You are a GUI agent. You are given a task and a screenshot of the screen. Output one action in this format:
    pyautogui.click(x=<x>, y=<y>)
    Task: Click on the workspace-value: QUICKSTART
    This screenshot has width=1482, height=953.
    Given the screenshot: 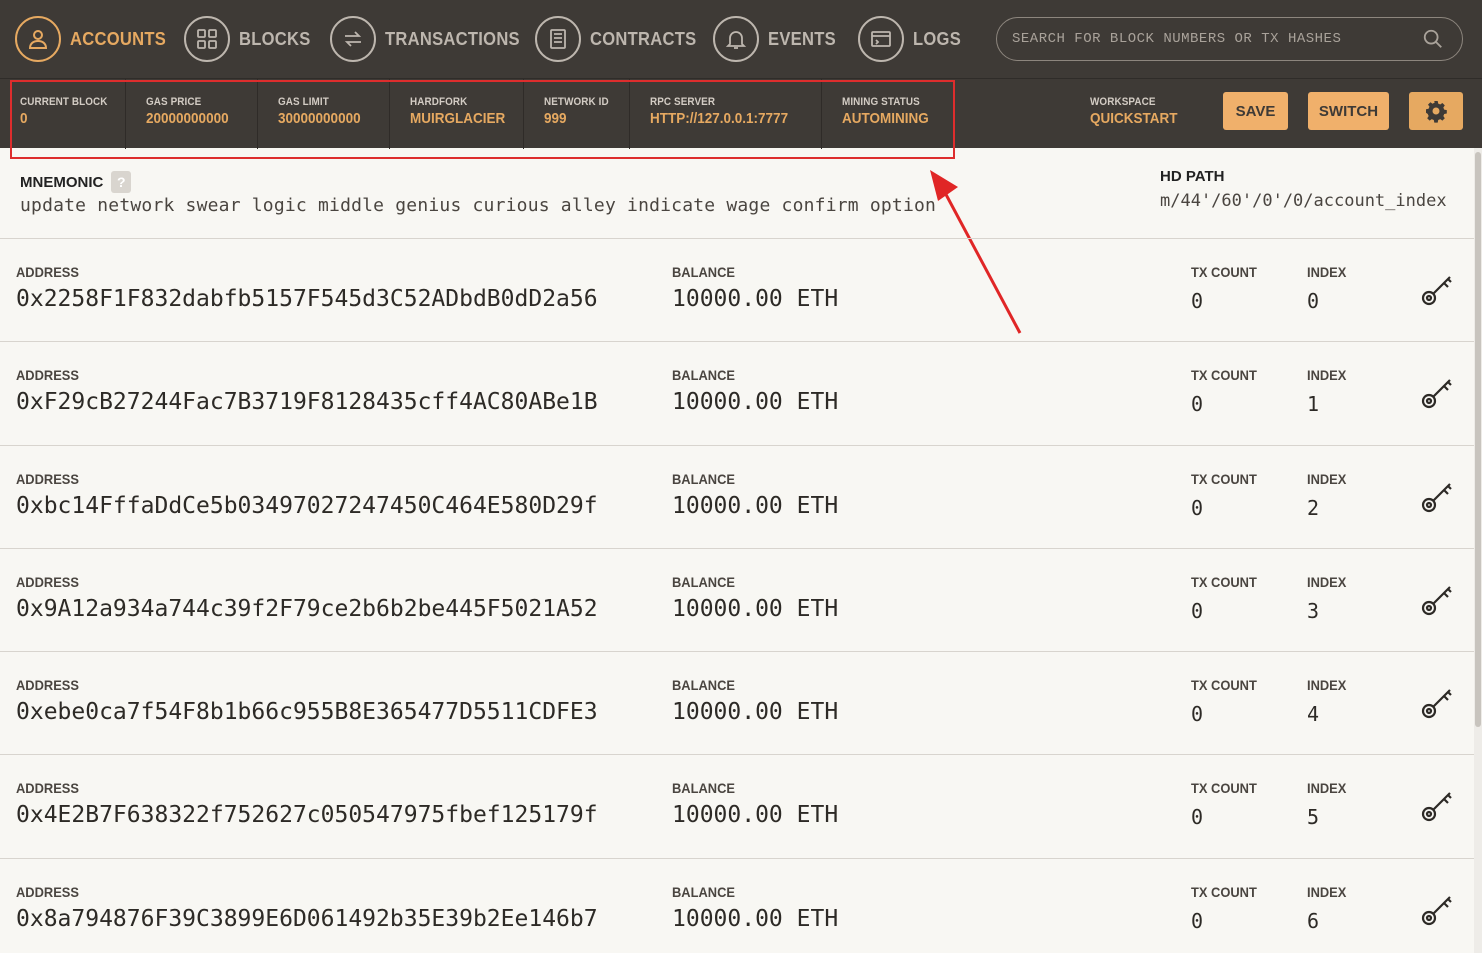 What is the action you would take?
    pyautogui.click(x=1134, y=118)
    